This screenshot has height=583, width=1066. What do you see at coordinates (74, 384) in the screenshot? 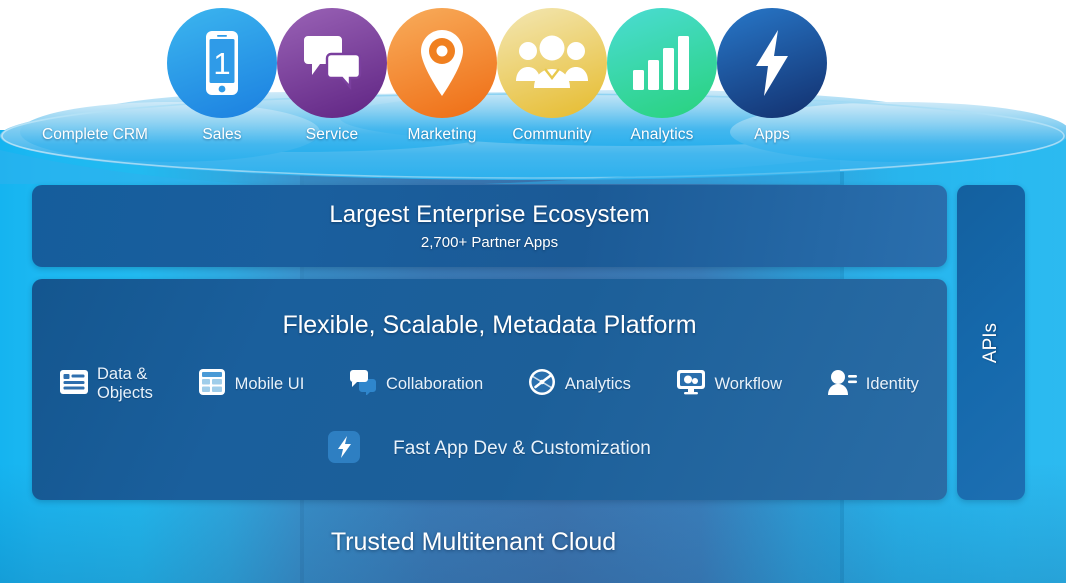
I see `data-objects-icon` at bounding box center [74, 384].